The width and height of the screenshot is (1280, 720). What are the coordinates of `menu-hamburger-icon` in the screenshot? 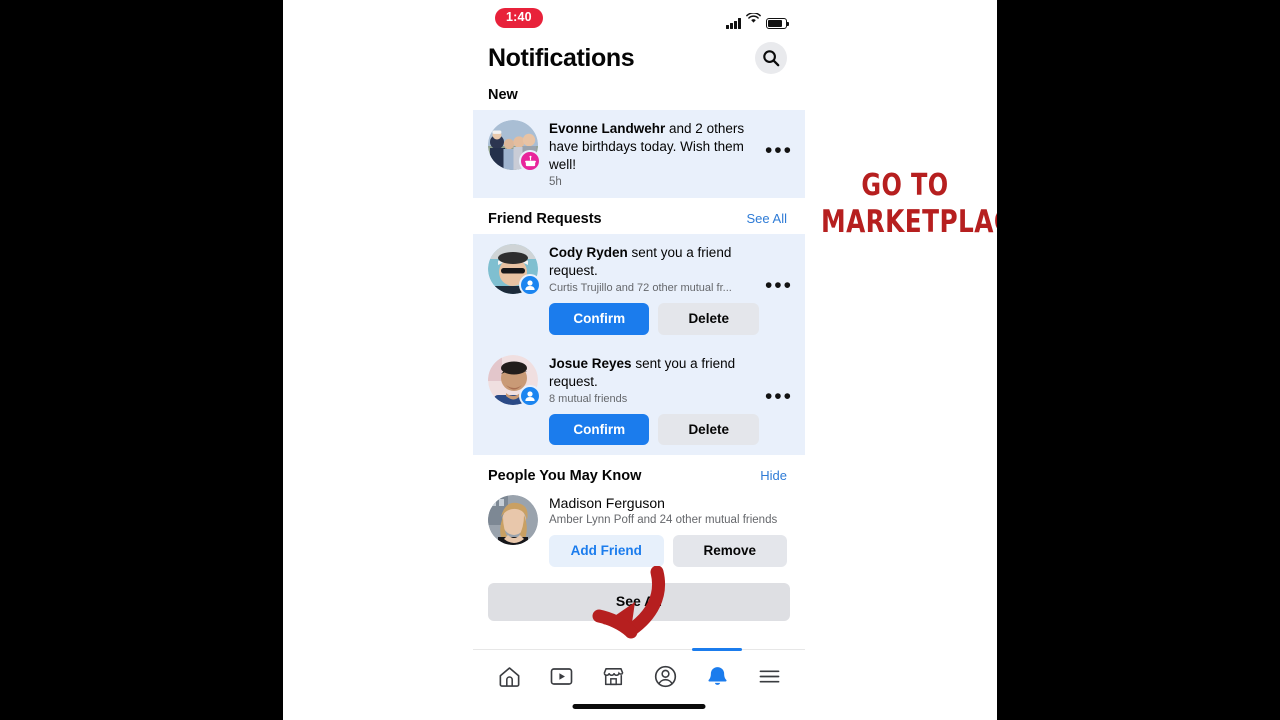 It's located at (769, 676).